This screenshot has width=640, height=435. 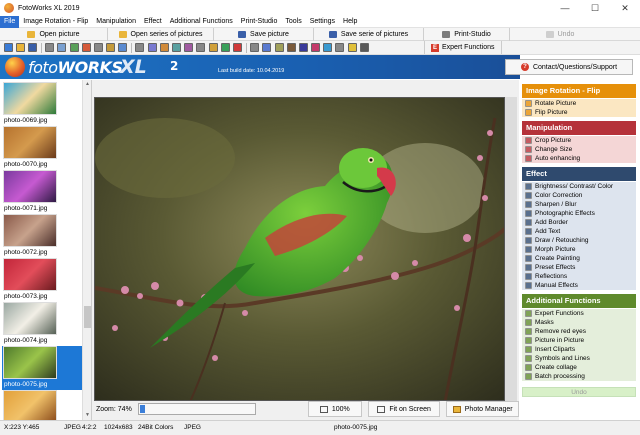 What do you see at coordinates (579, 186) in the screenshot?
I see `function-item-brightness-contrast-color: Brightness/ Contrast/ Color` at bounding box center [579, 186].